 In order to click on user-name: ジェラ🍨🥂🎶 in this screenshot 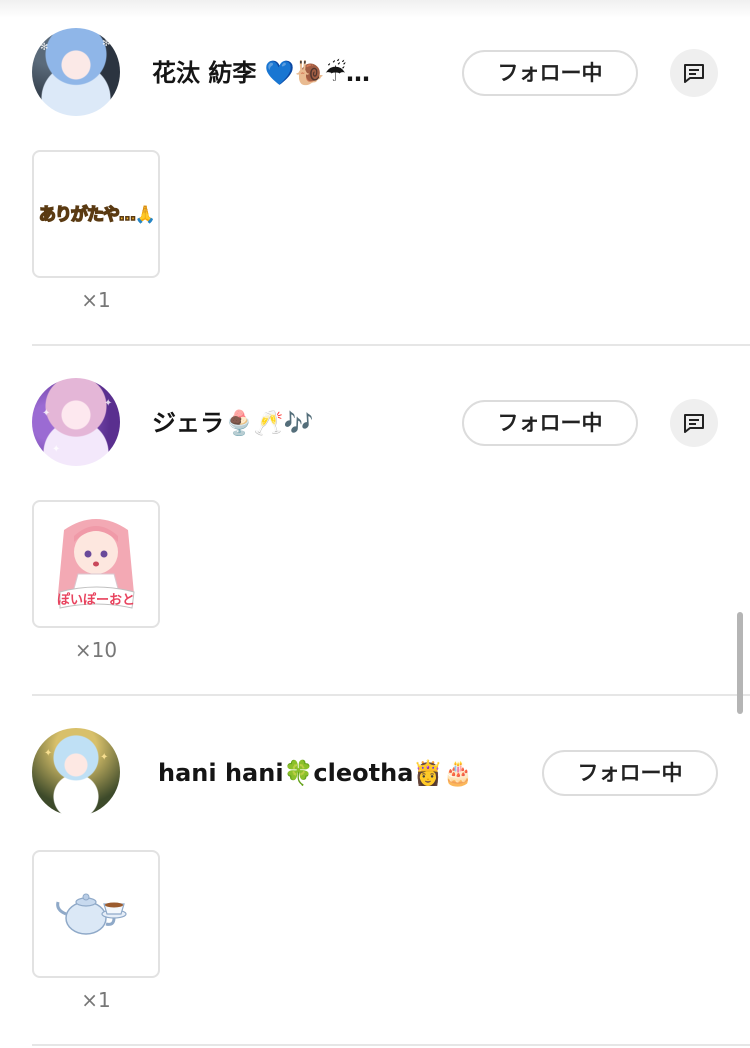, I will do `click(292, 423)`.